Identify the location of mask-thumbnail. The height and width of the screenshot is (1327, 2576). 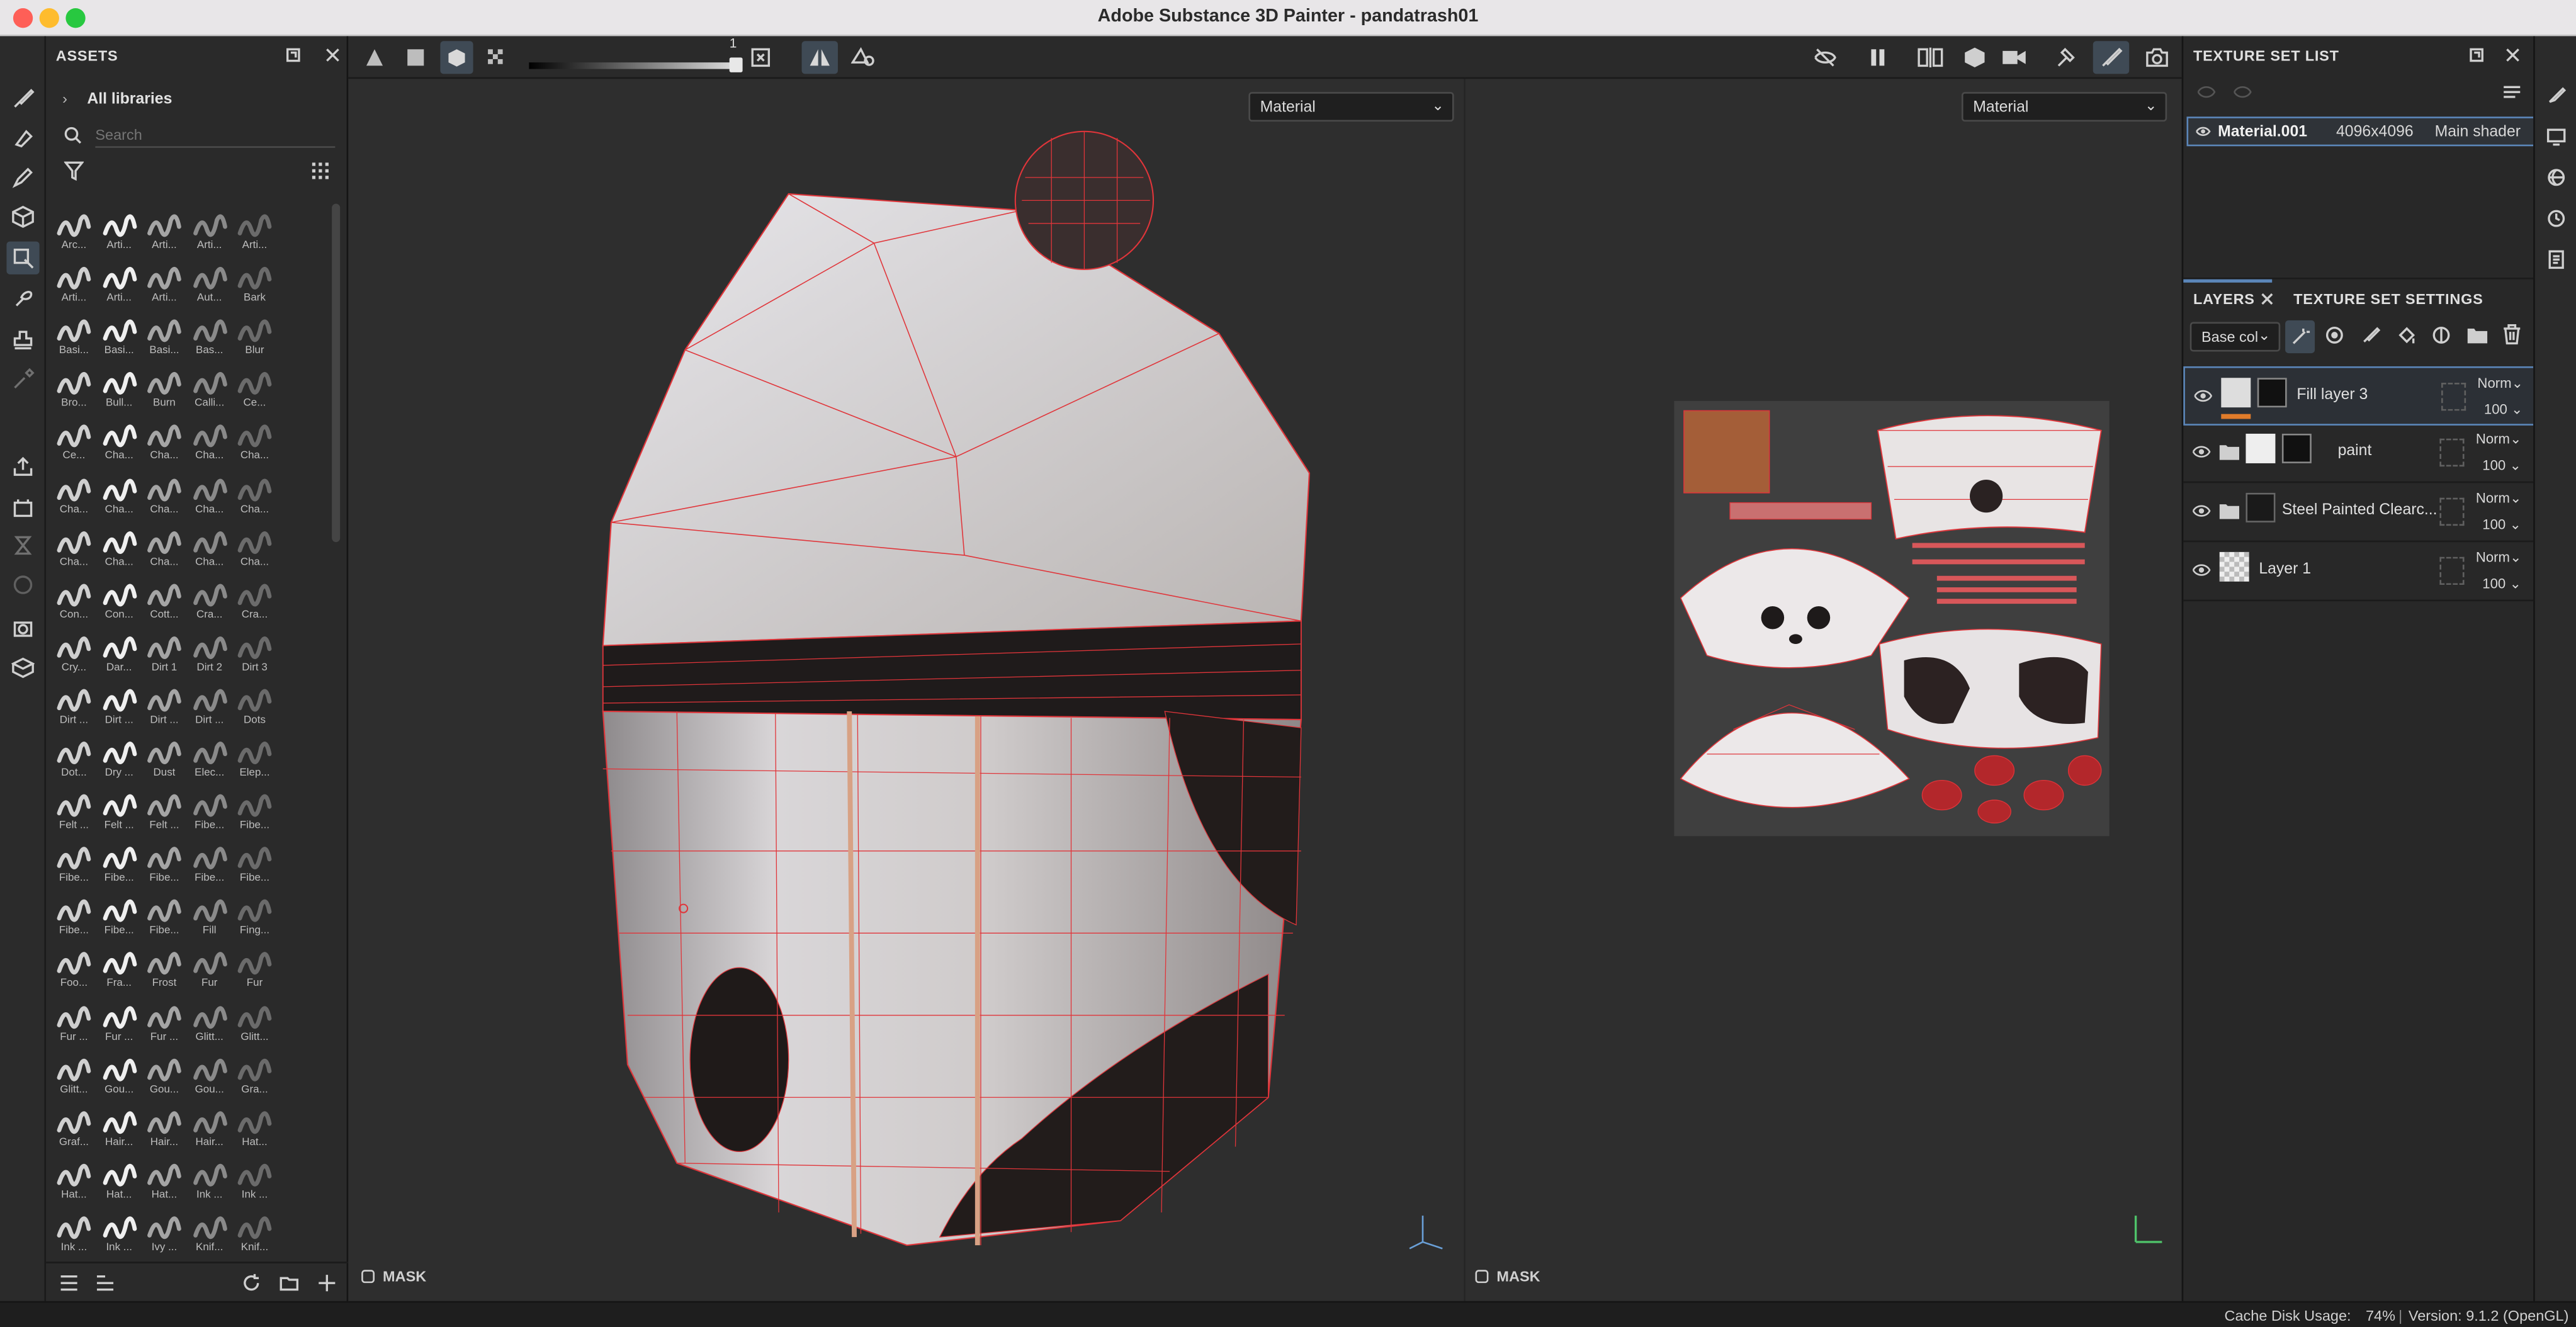
(2261, 507).